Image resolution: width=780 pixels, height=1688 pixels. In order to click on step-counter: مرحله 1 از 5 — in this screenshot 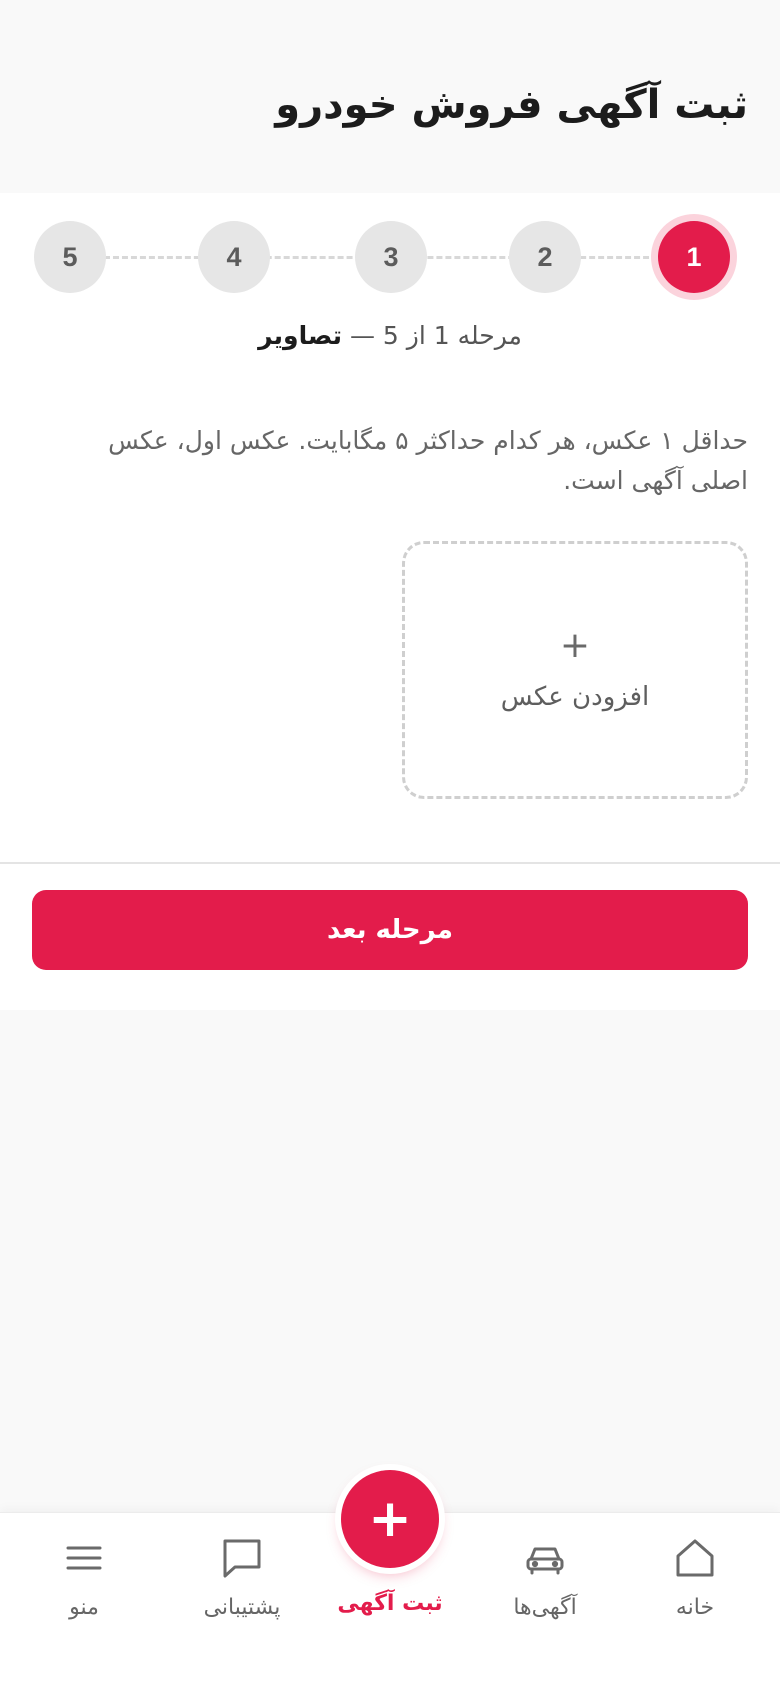, I will do `click(435, 335)`.